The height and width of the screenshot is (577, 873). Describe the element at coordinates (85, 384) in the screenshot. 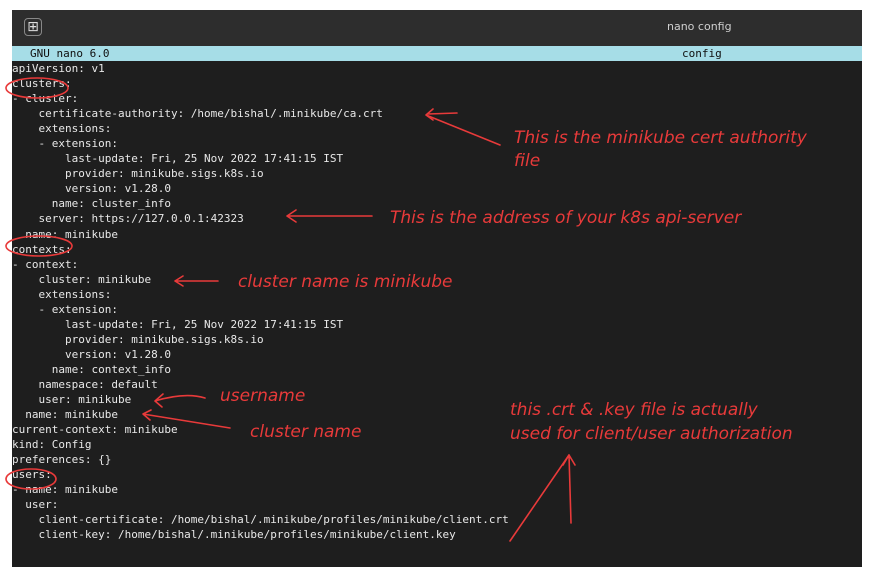

I see `config-line: namespace: default` at that location.